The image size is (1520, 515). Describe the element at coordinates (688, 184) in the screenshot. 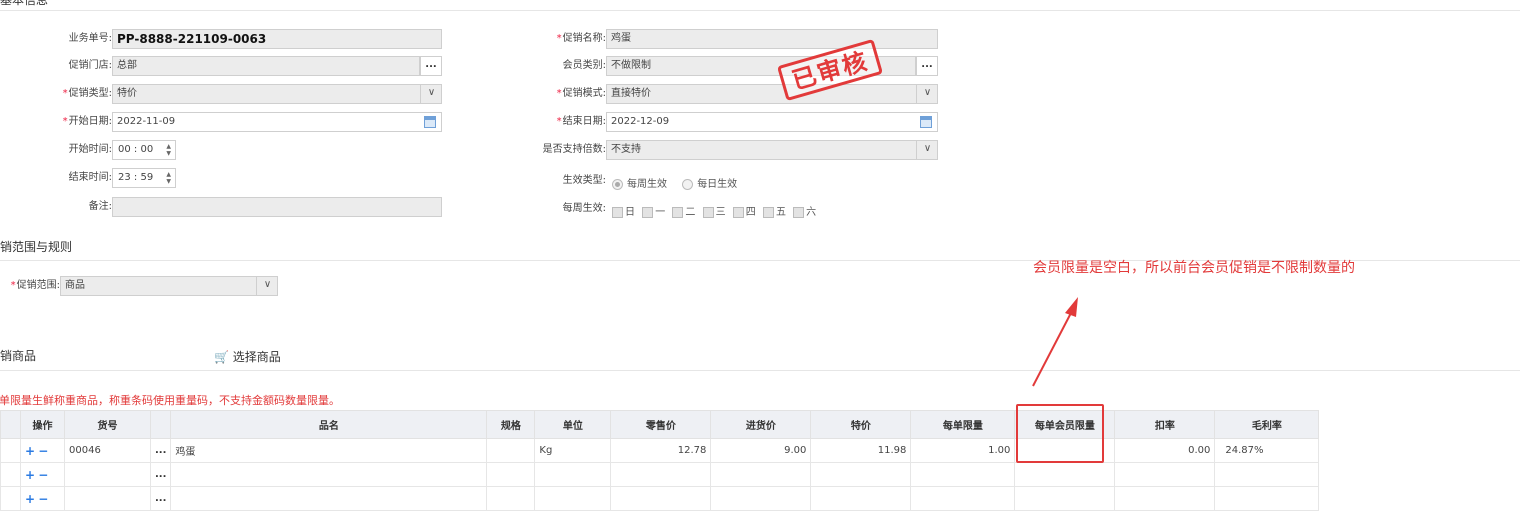

I see `radio-daily` at that location.